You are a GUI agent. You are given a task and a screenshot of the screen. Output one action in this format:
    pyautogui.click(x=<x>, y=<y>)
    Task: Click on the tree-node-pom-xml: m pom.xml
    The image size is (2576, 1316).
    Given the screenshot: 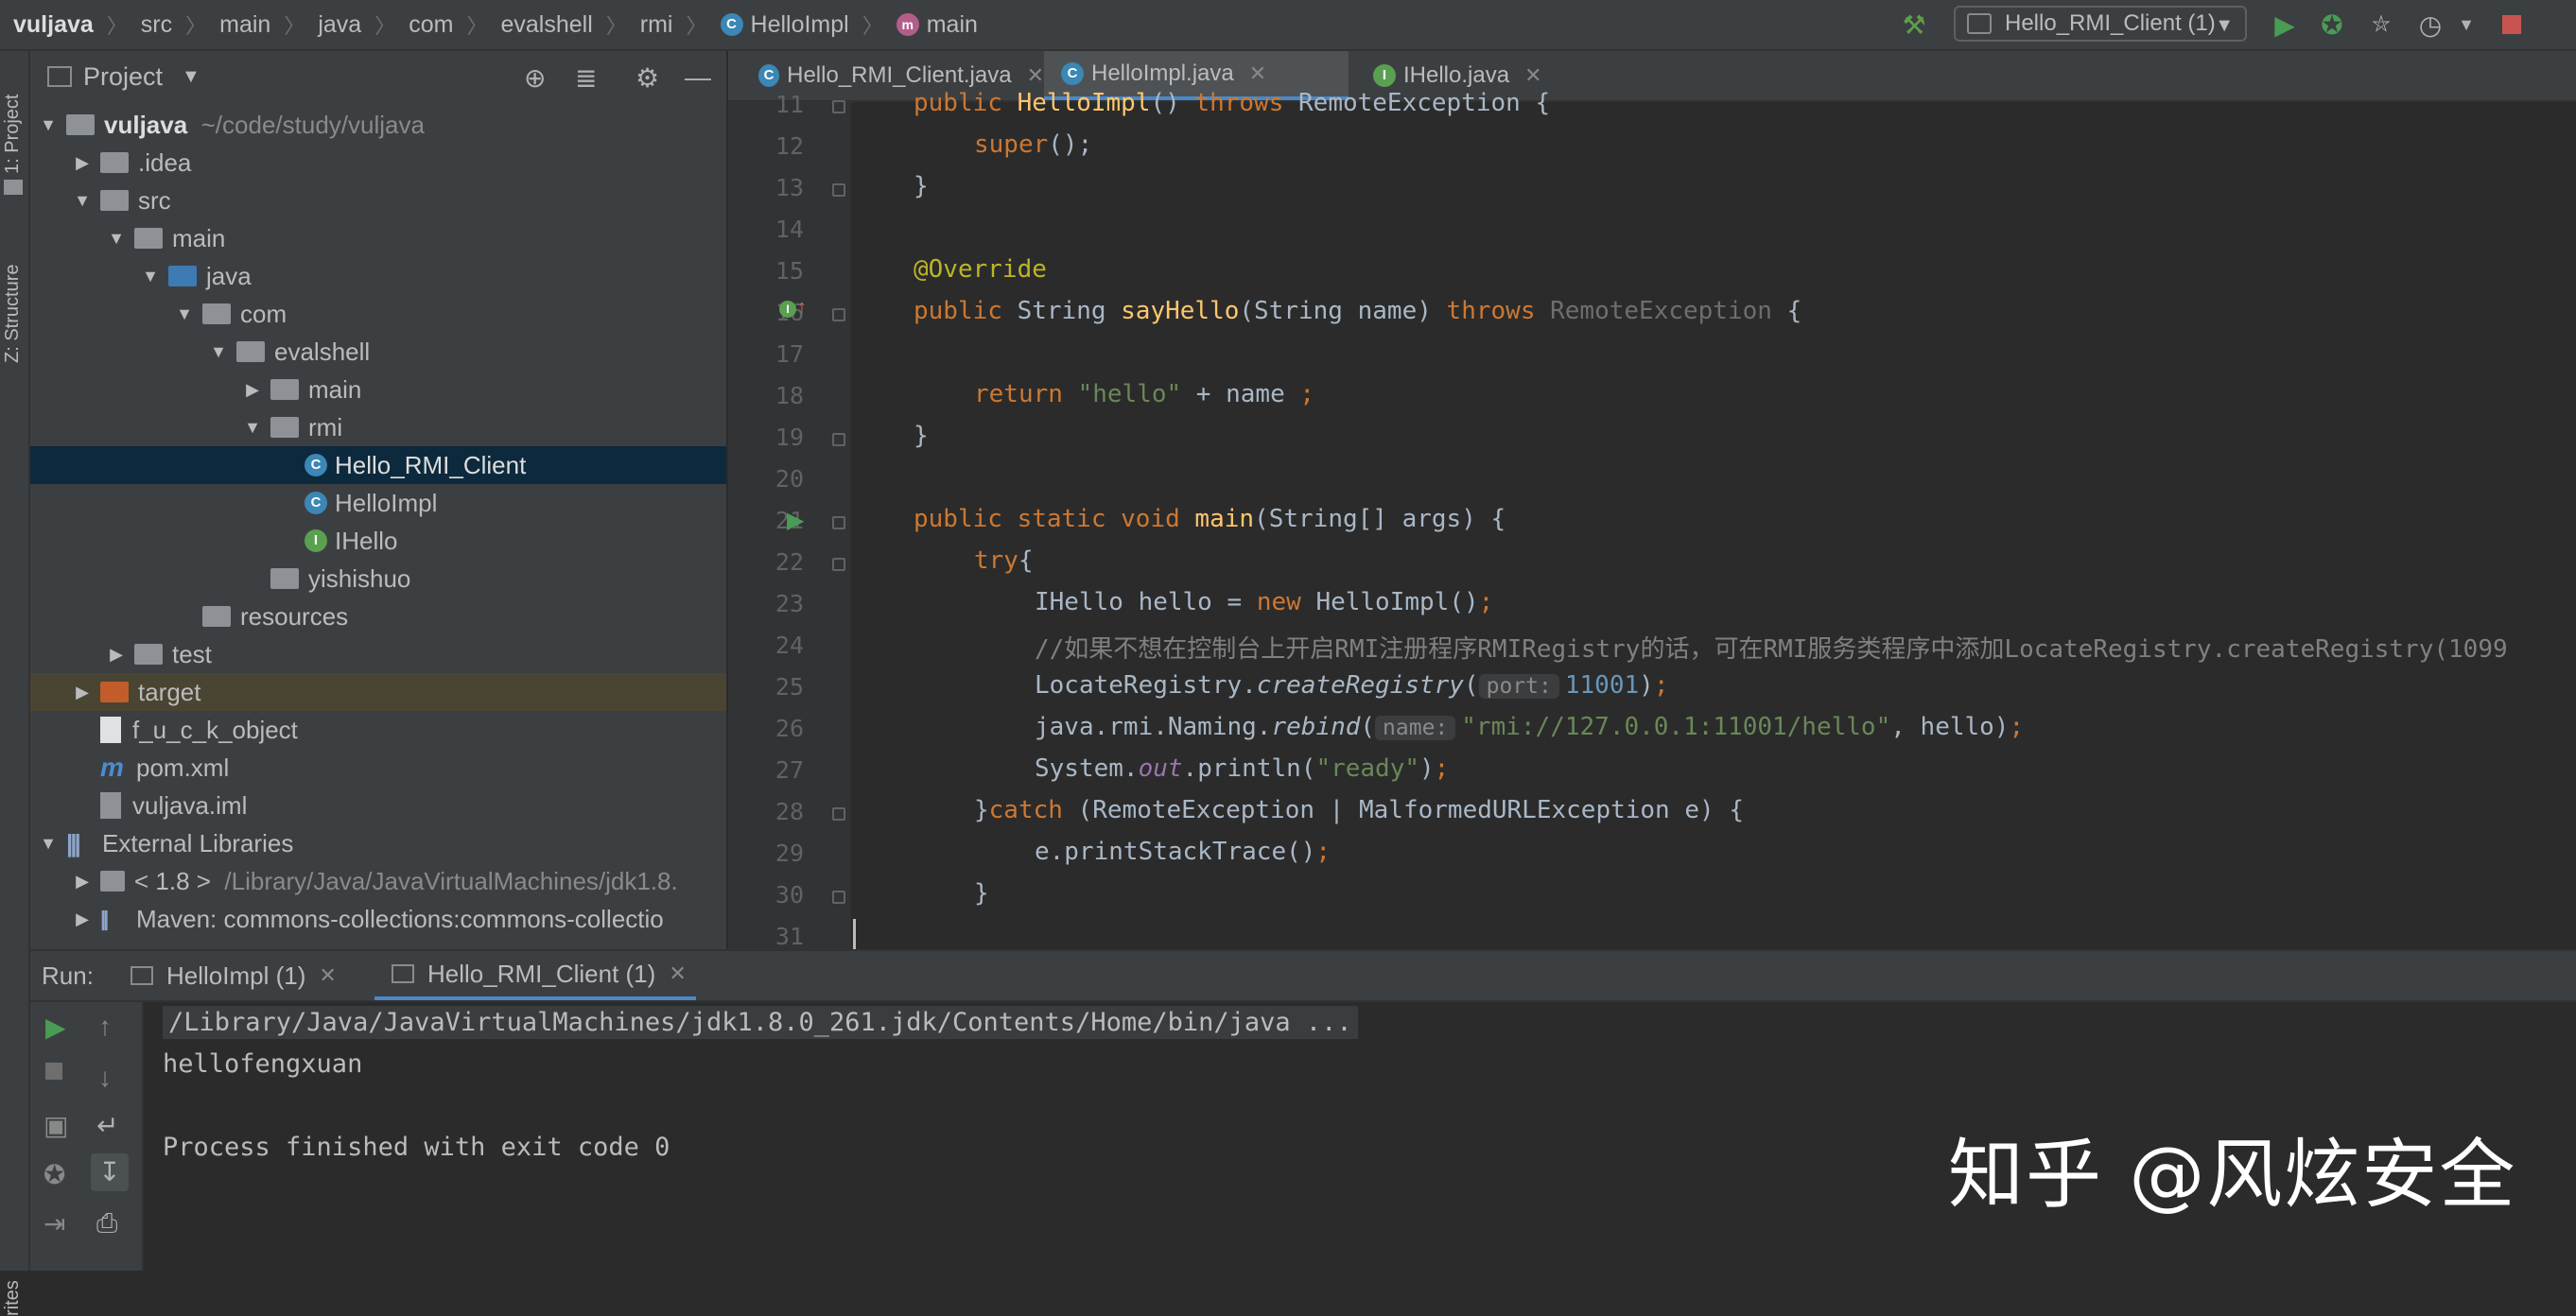 What is the action you would take?
    pyautogui.click(x=378, y=768)
    